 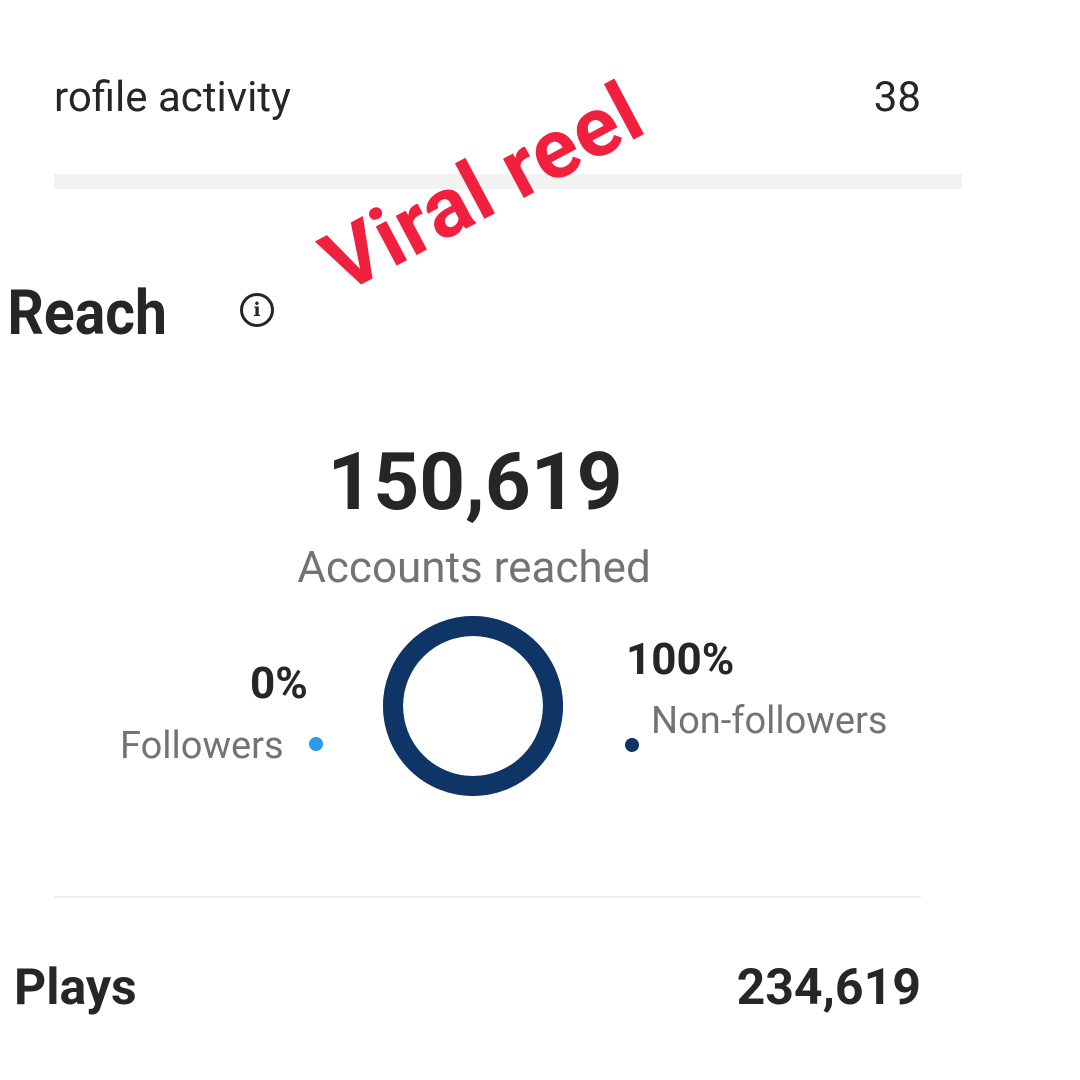 What do you see at coordinates (897, 97) in the screenshot?
I see `profile-activity-value: 38` at bounding box center [897, 97].